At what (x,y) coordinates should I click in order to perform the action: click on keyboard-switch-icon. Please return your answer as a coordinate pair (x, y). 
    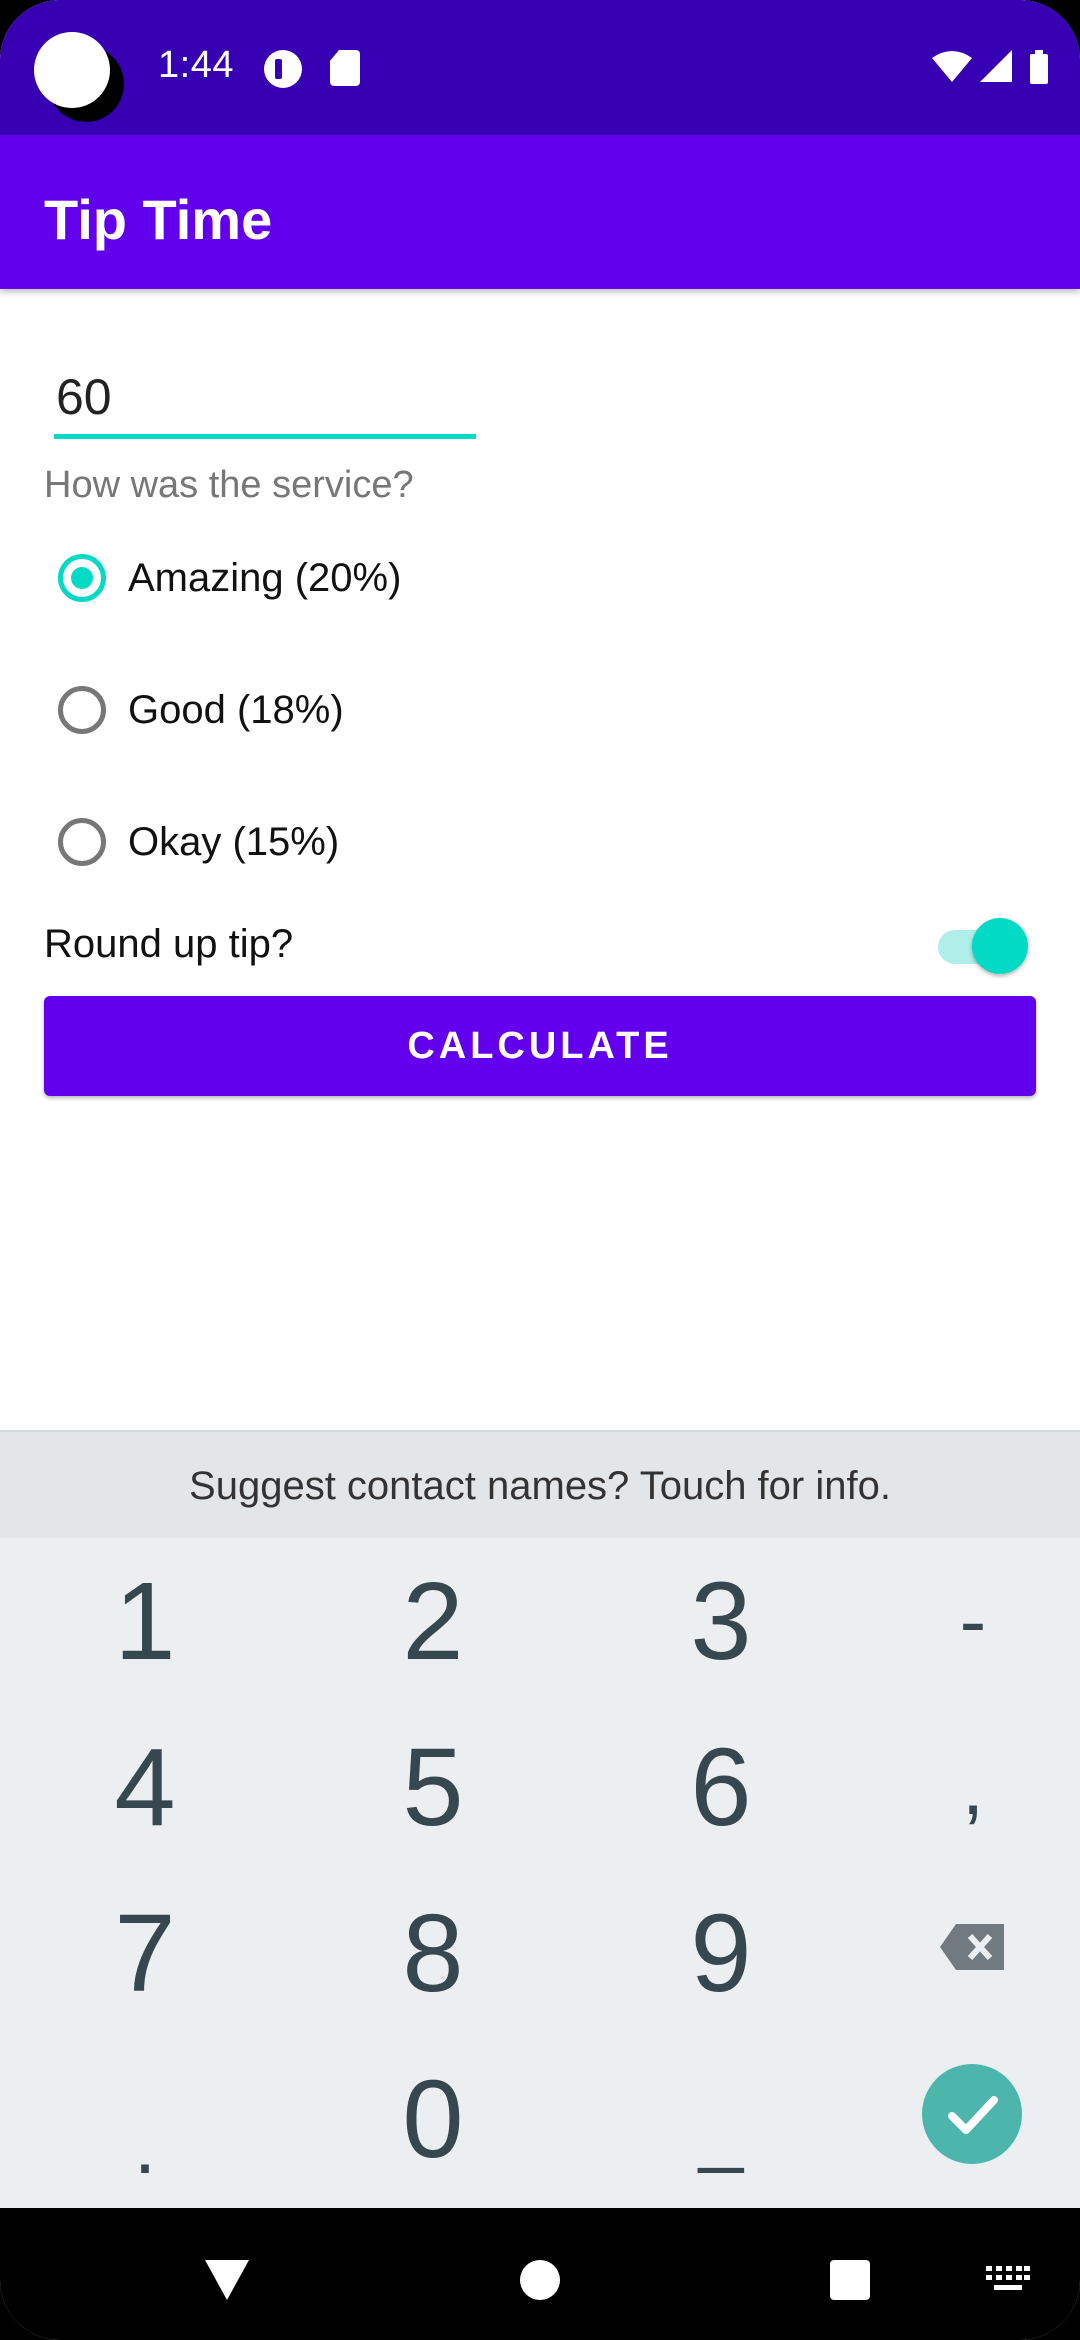
    Looking at the image, I should click on (1008, 2280).